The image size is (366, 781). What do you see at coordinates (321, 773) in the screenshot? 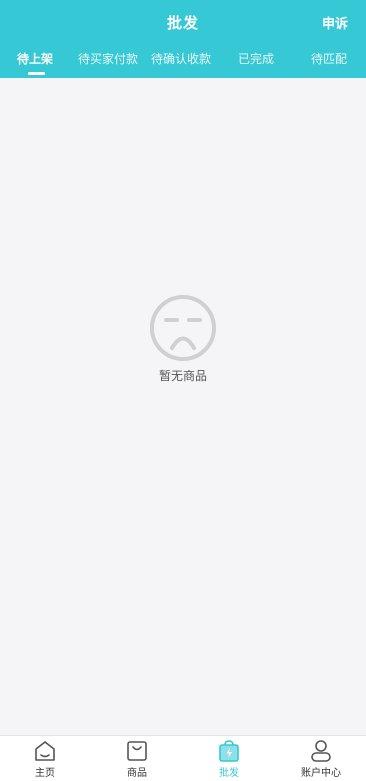
I see `nav-account-center-label: 账户中心` at bounding box center [321, 773].